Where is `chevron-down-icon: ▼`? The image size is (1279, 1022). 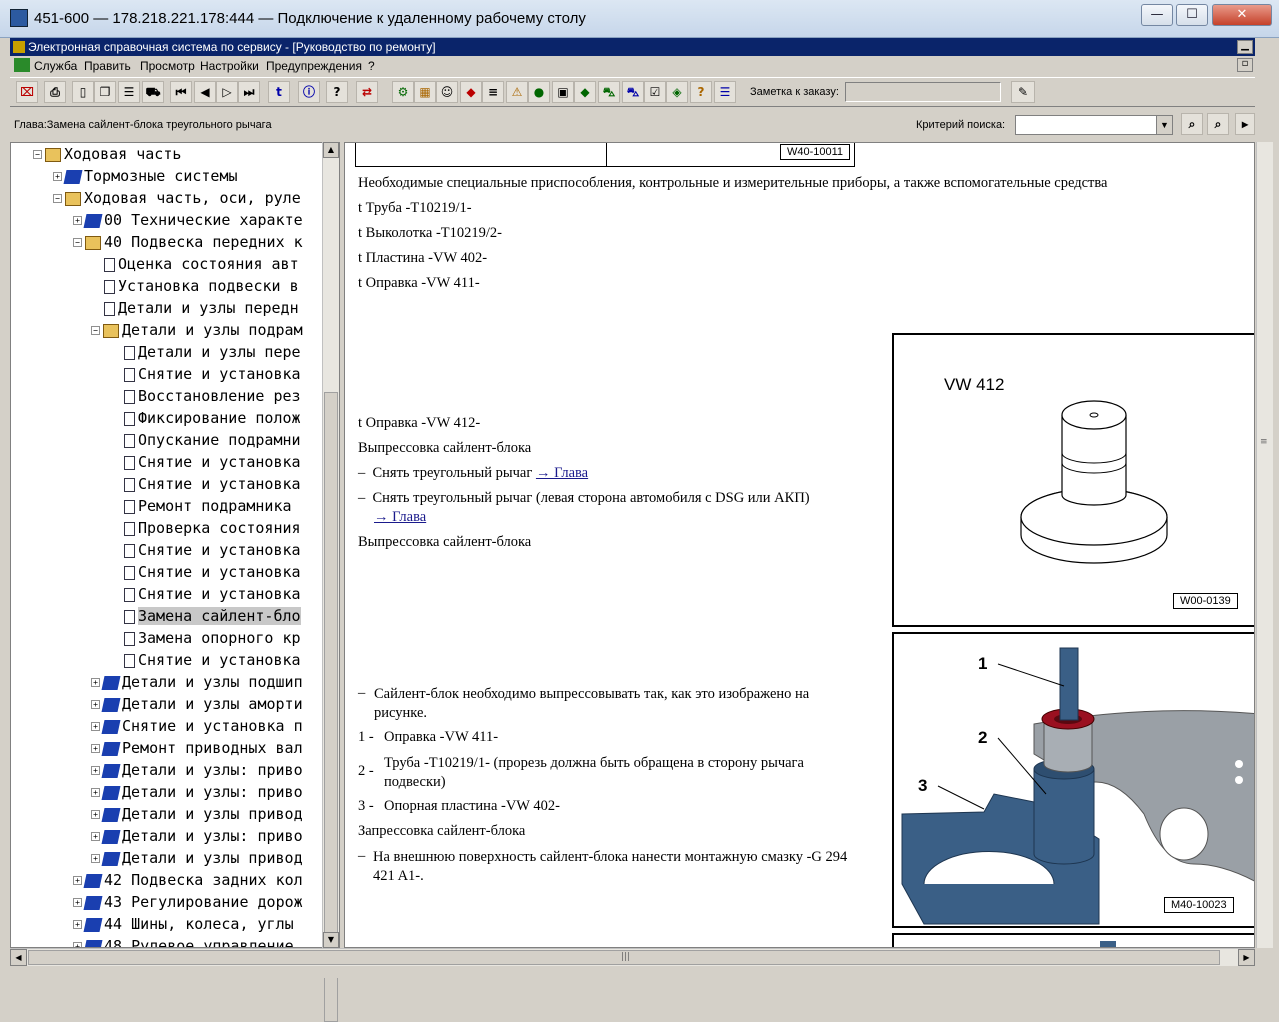
chevron-down-icon: ▼ is located at coordinates (1164, 125).